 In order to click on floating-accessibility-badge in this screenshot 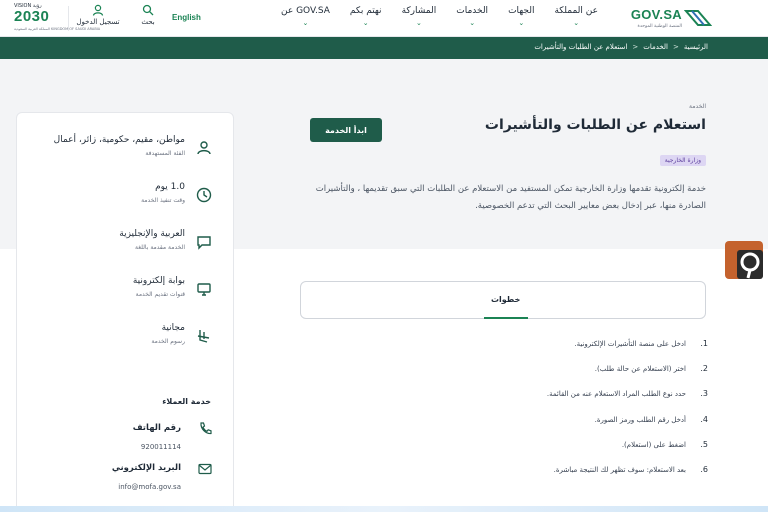, I will do `click(744, 260)`.